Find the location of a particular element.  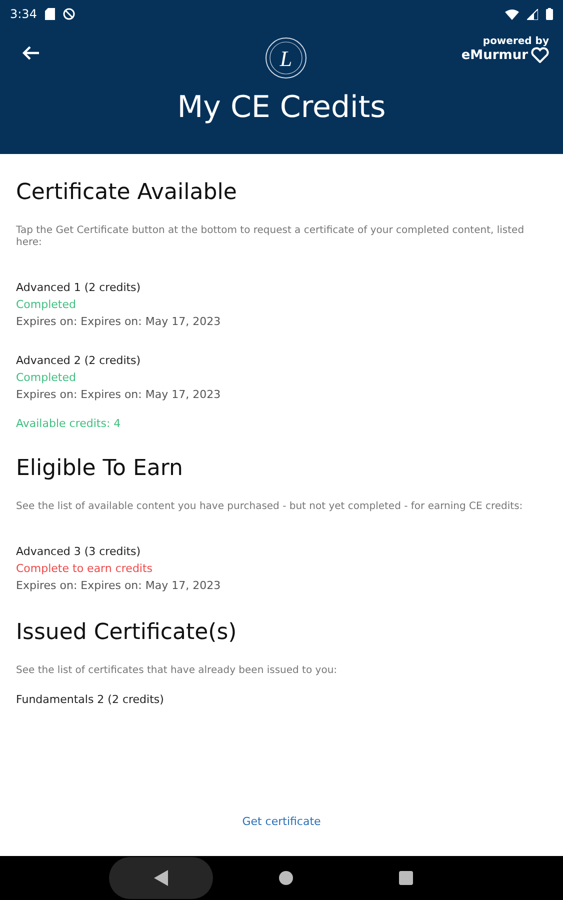

section-description: Tap the Get Certificate button at the bottom to request a certificate of your completed content, listed here: is located at coordinates (271, 236).